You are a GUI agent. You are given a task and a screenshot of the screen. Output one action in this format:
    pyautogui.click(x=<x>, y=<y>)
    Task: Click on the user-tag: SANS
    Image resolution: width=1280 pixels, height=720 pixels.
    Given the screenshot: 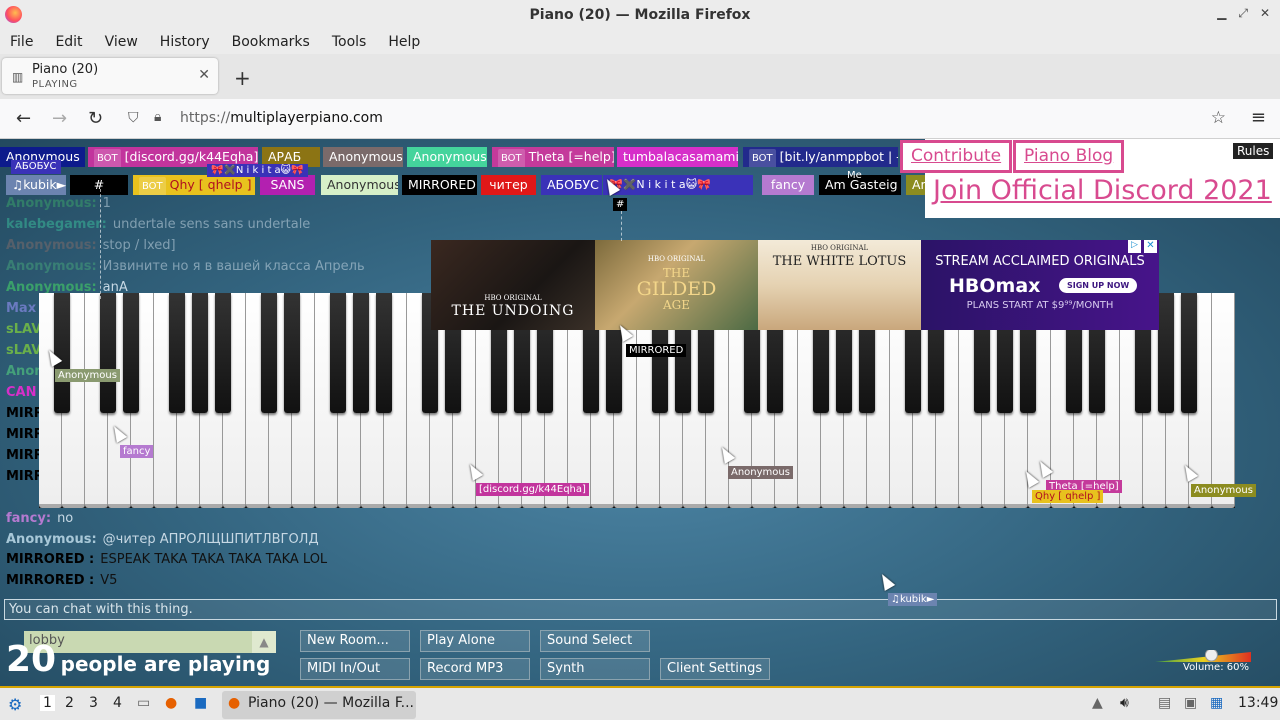 What is the action you would take?
    pyautogui.click(x=287, y=185)
    